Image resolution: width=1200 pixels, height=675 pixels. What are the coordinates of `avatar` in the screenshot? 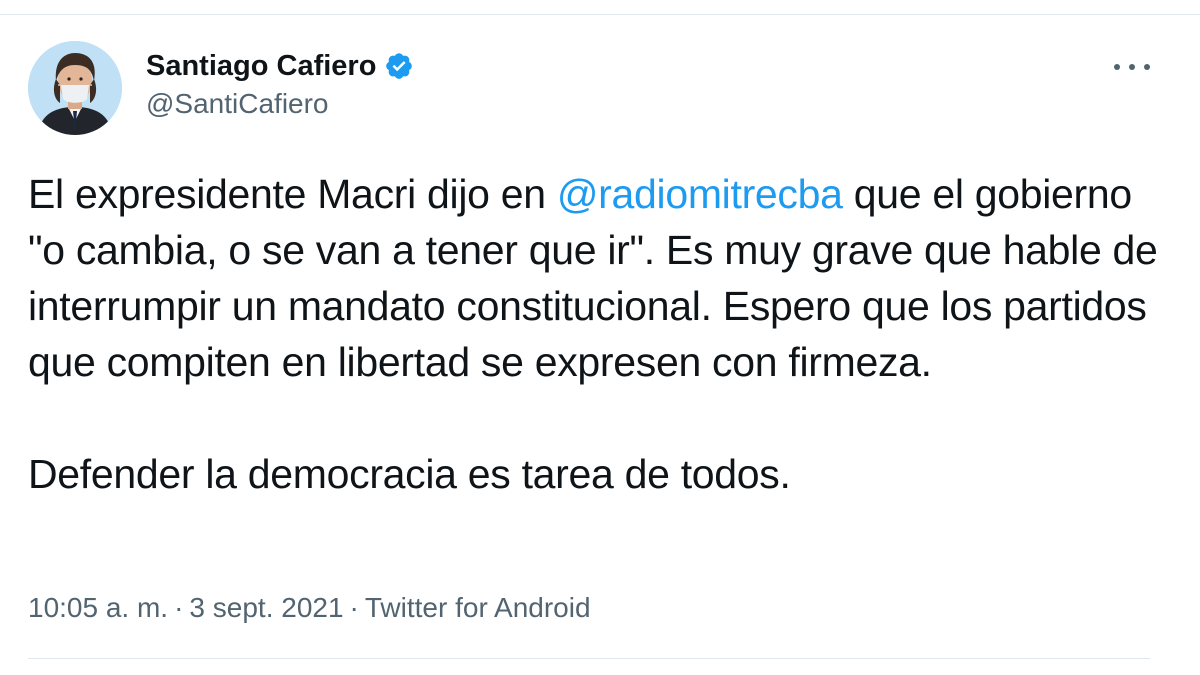 It's located at (75, 88).